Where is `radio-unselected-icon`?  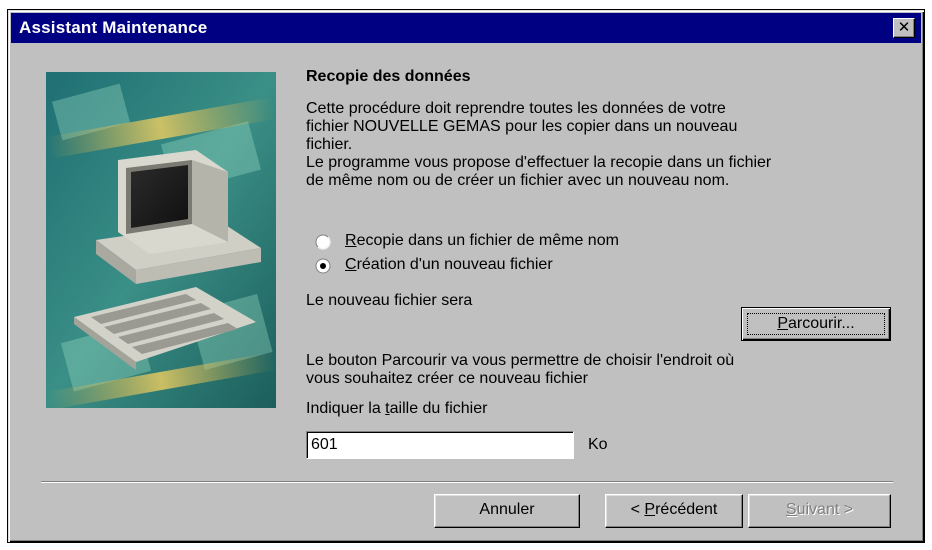 radio-unselected-icon is located at coordinates (323, 242).